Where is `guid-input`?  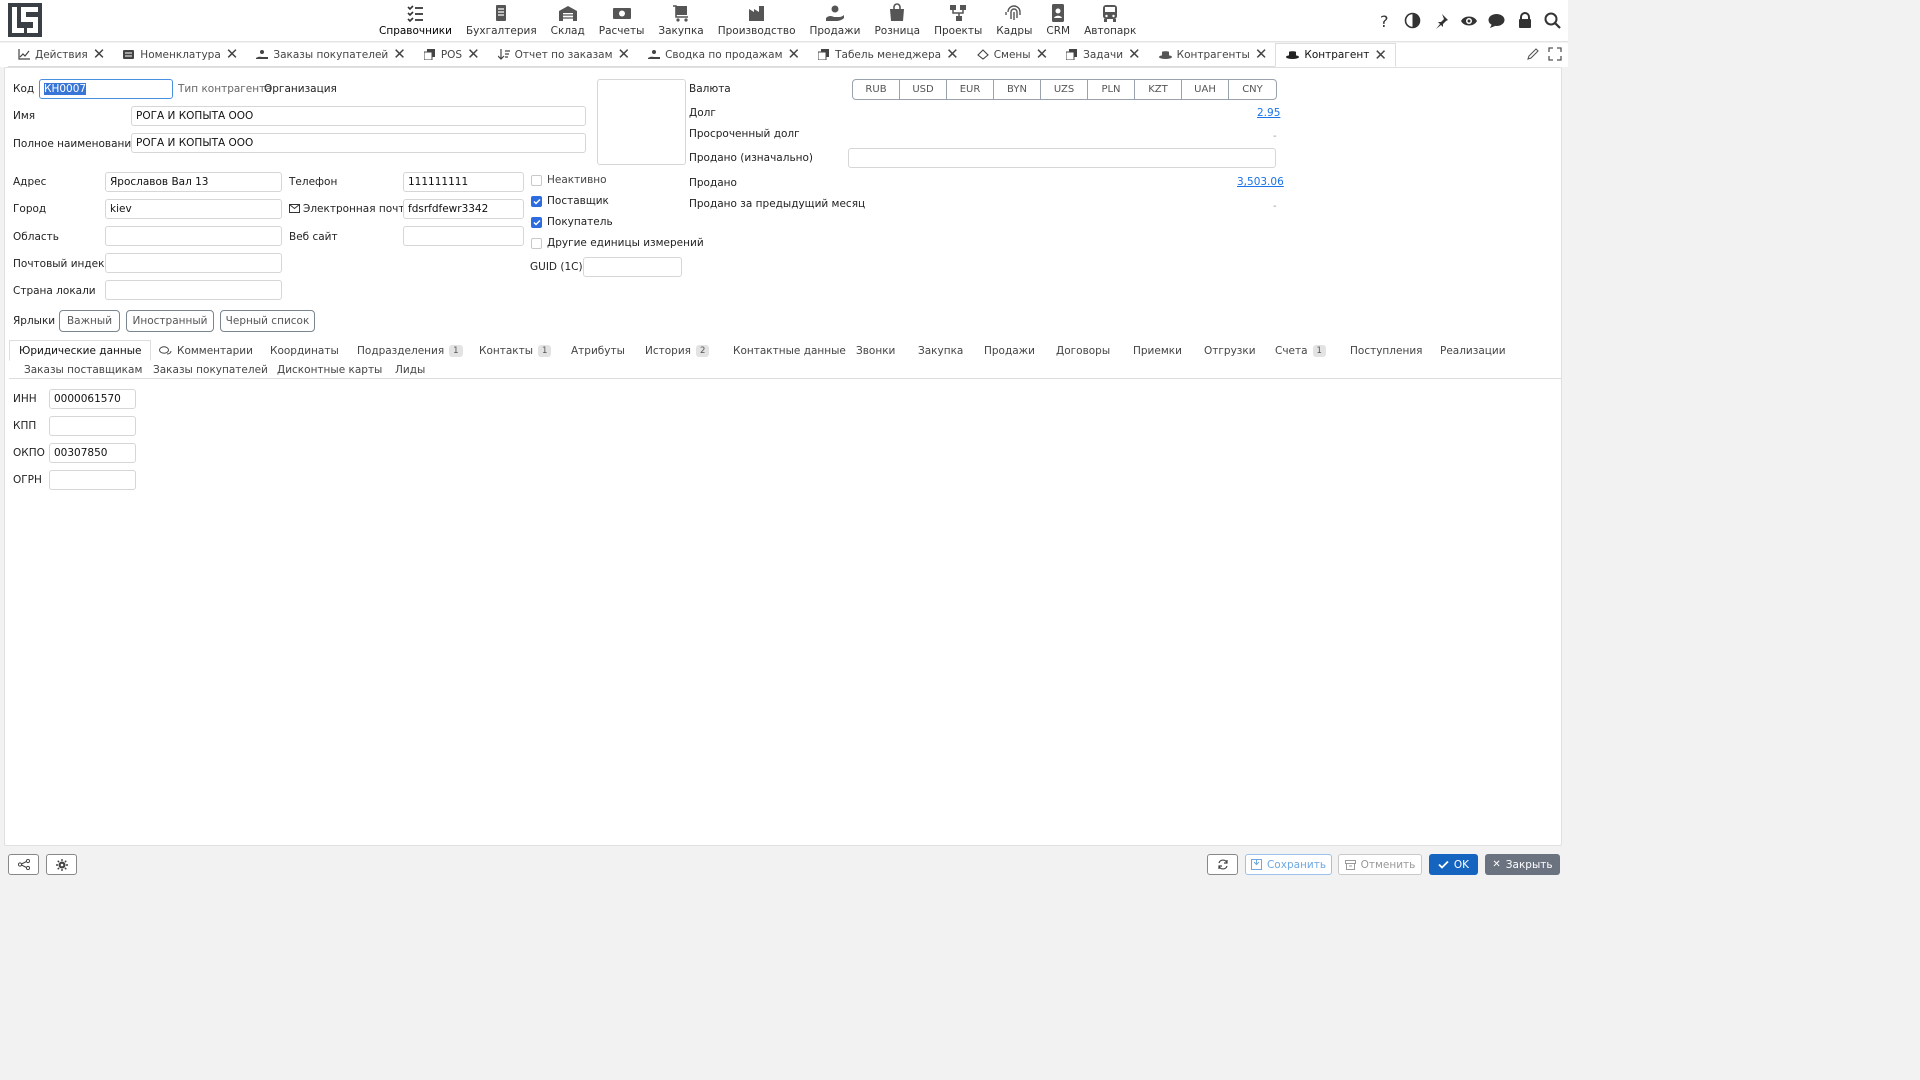
guid-input is located at coordinates (632, 267).